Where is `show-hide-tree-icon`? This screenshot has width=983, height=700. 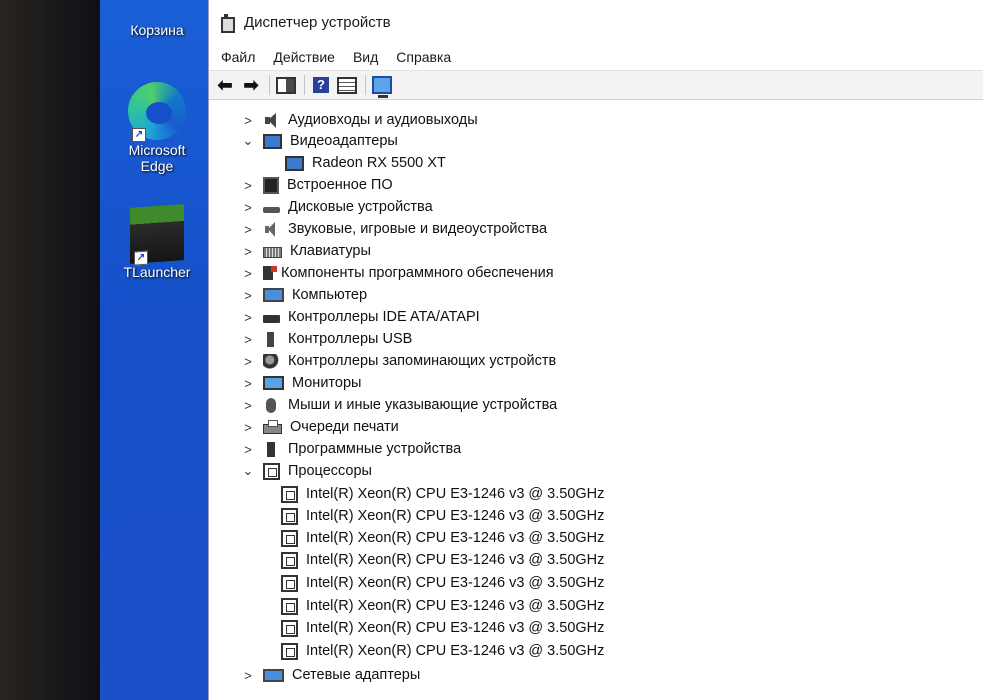
show-hide-tree-icon is located at coordinates (286, 85).